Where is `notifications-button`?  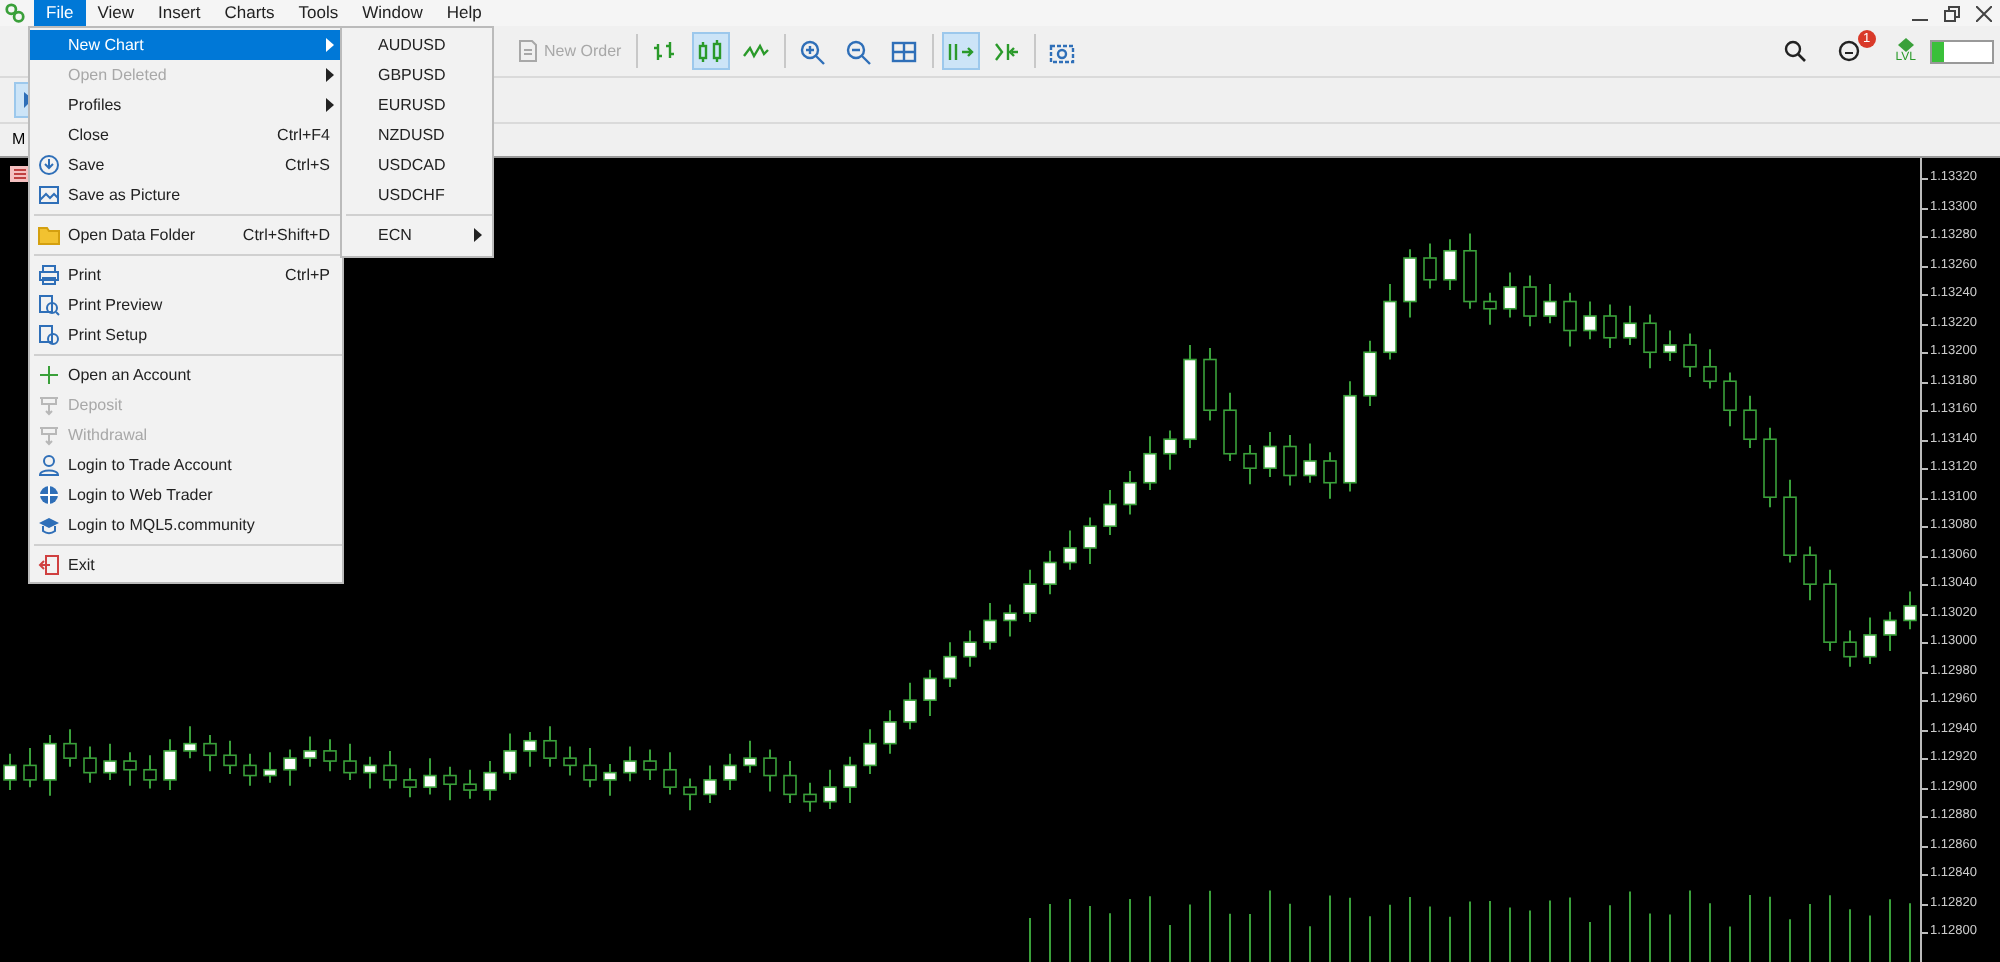 notifications-button is located at coordinates (1848, 51).